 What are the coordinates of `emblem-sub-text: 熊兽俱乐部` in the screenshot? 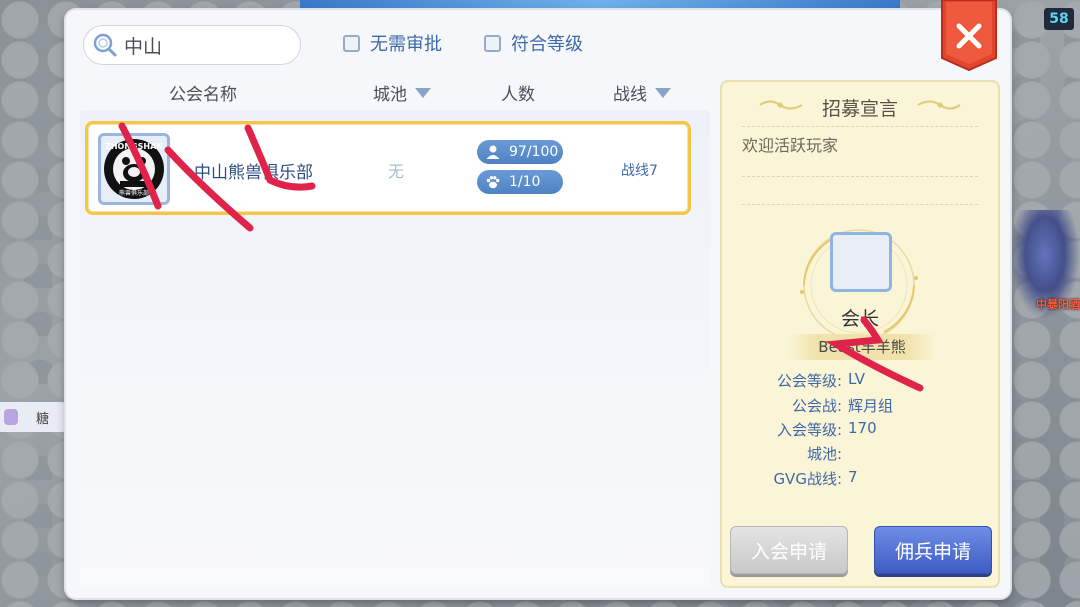 It's located at (134, 193).